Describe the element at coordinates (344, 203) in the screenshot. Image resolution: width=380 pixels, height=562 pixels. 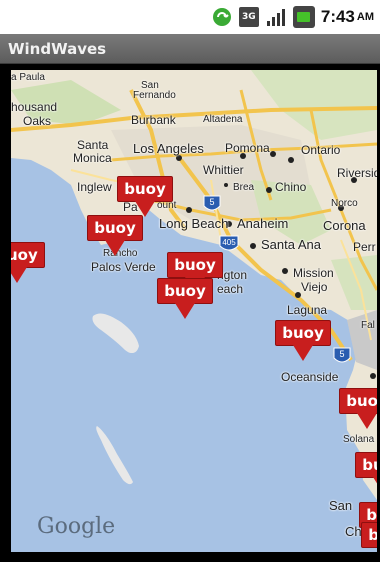
I see `place-label: Norco` at that location.